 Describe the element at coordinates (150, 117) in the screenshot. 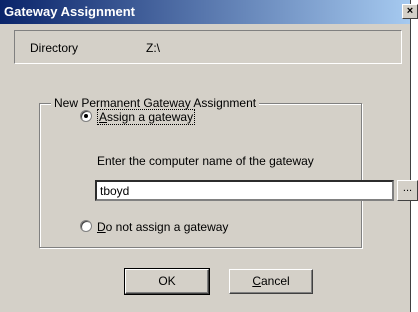

I see `assign-label-rest: ssign a gateway` at that location.